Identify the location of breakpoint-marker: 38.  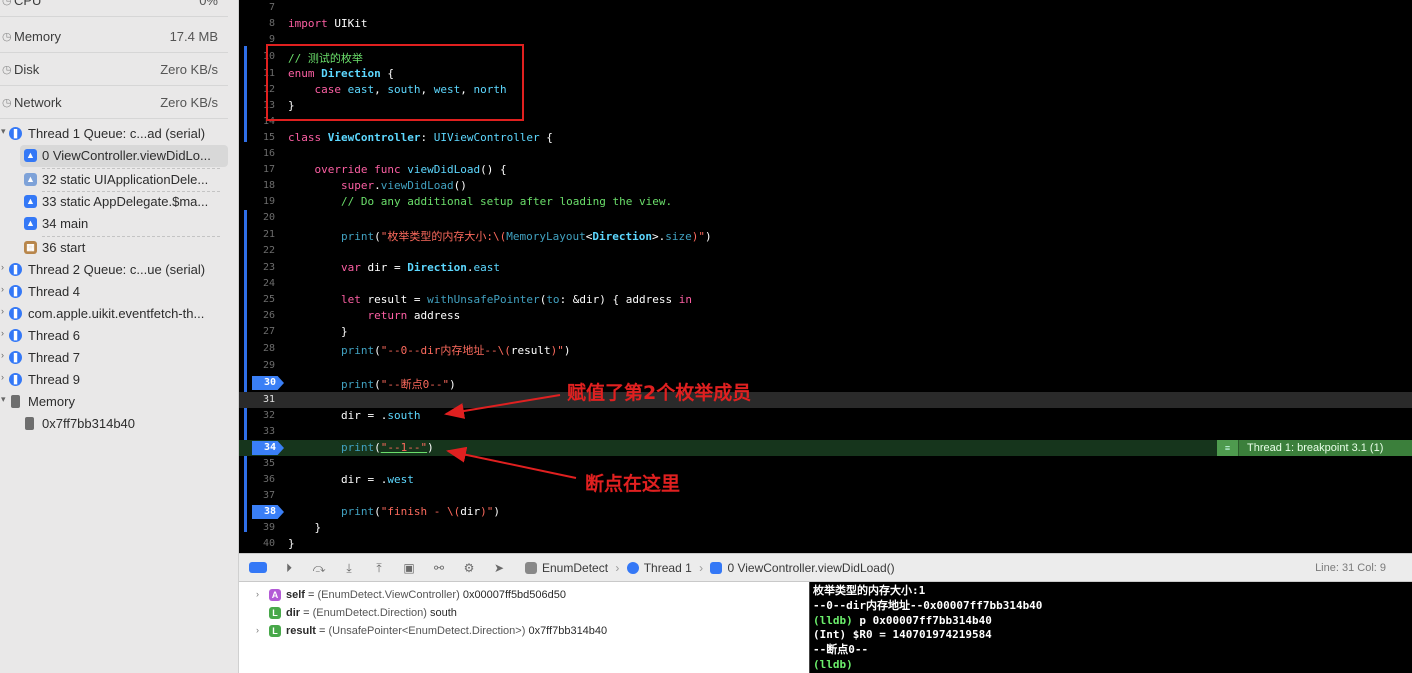
(268, 512).